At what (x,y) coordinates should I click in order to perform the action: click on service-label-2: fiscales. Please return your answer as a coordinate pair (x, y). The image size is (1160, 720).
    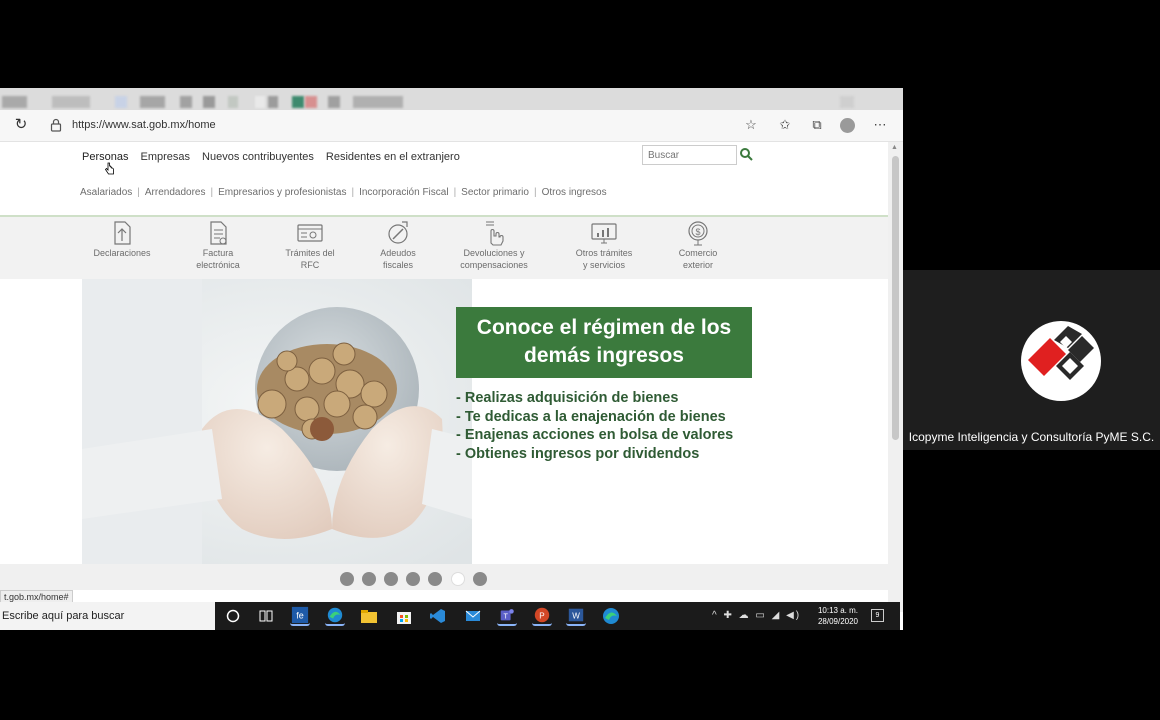
    Looking at the image, I should click on (397, 265).